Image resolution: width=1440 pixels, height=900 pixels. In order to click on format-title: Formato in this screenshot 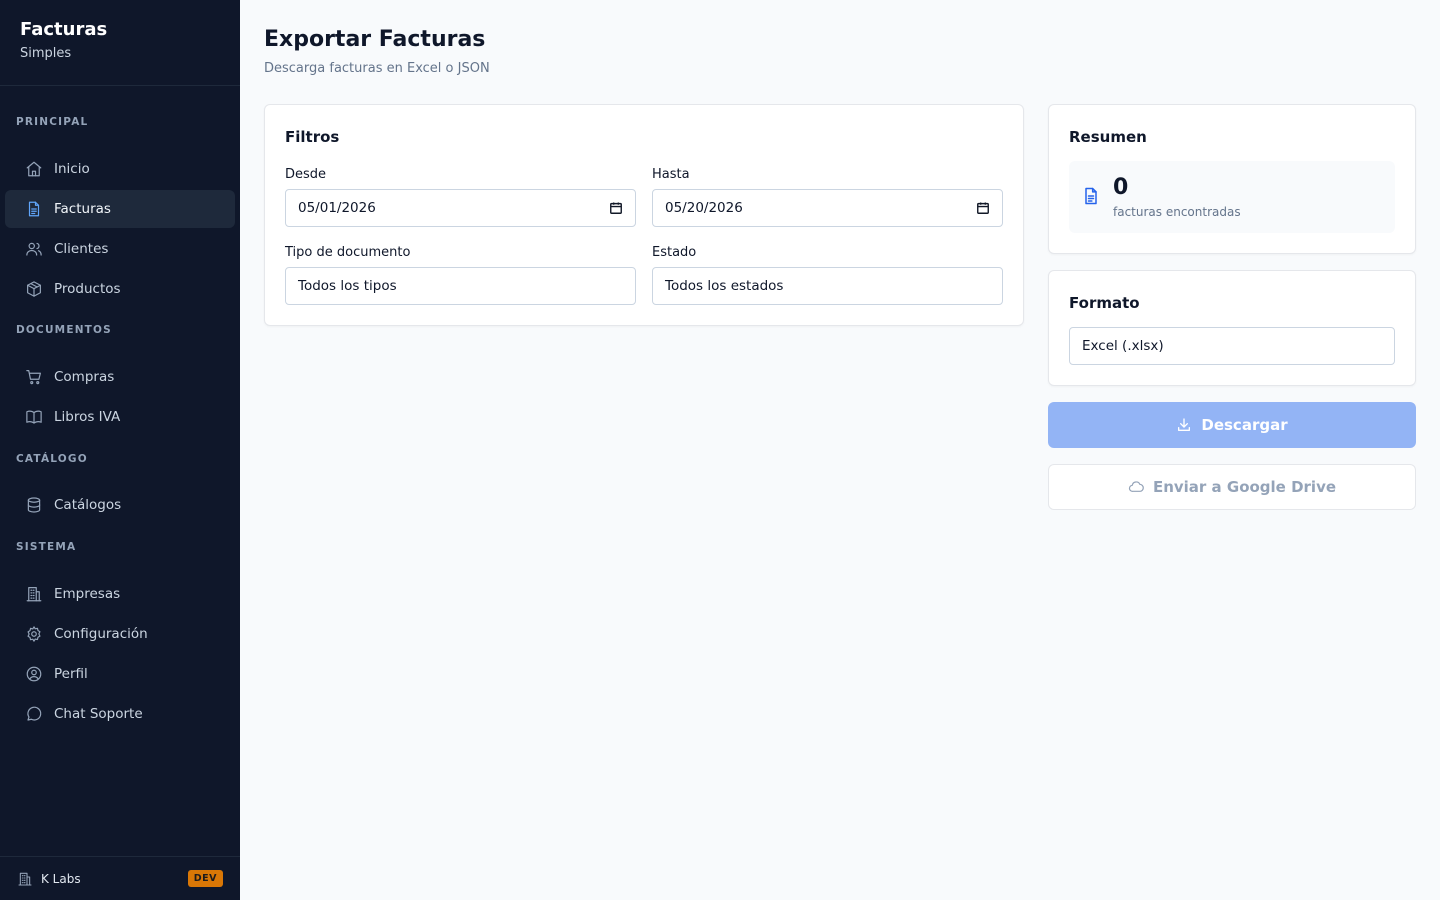, I will do `click(1104, 303)`.